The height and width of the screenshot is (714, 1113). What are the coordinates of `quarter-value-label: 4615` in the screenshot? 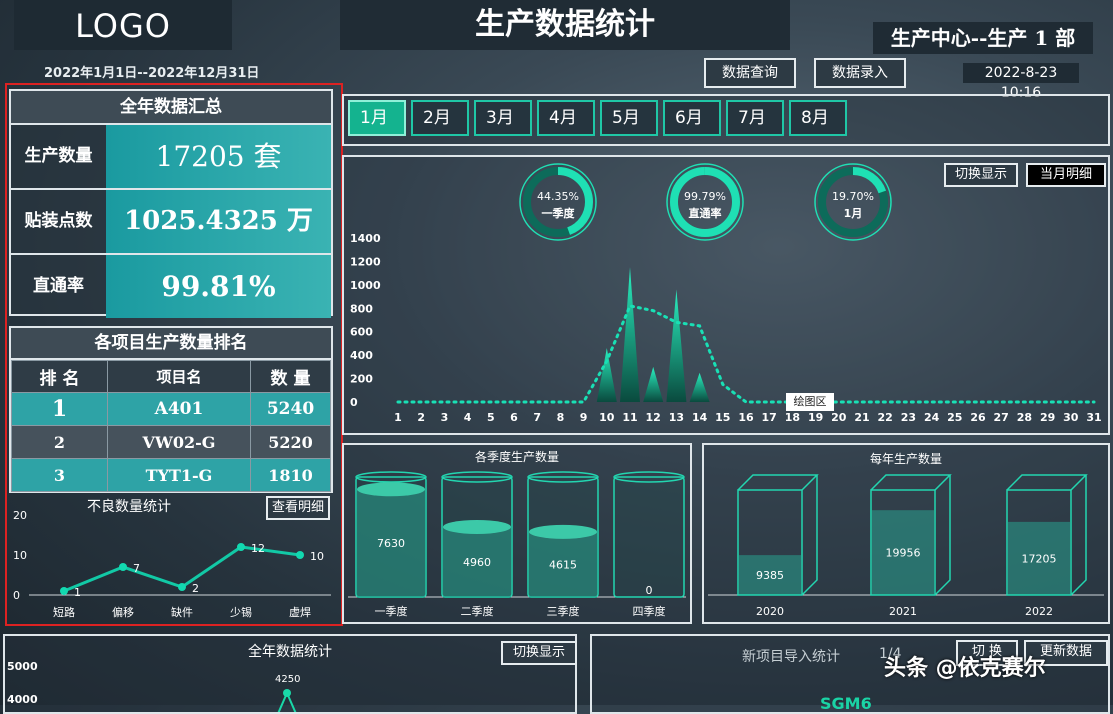 It's located at (563, 564).